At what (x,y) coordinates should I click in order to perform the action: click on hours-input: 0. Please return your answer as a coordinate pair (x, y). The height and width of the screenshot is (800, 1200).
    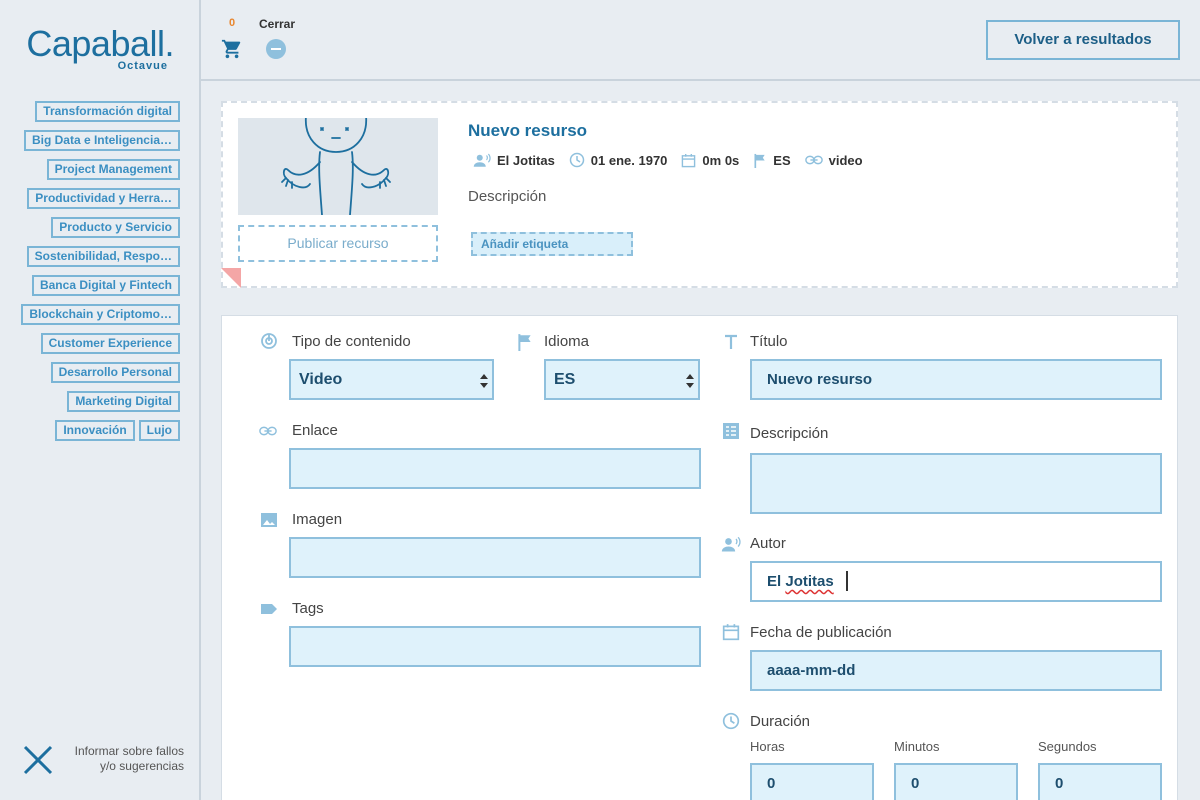
    Looking at the image, I should click on (812, 781).